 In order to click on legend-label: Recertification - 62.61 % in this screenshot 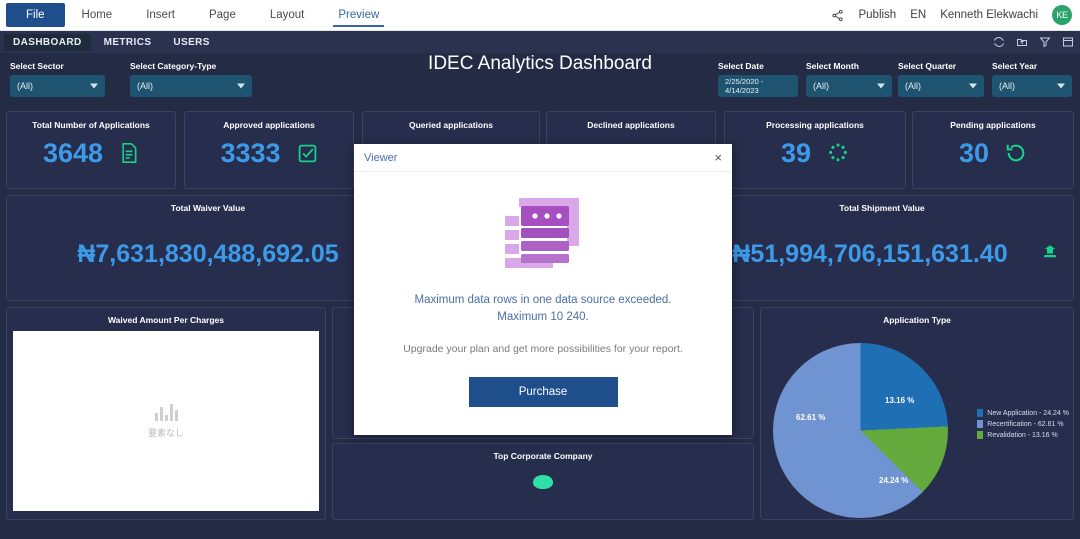, I will do `click(1025, 424)`.